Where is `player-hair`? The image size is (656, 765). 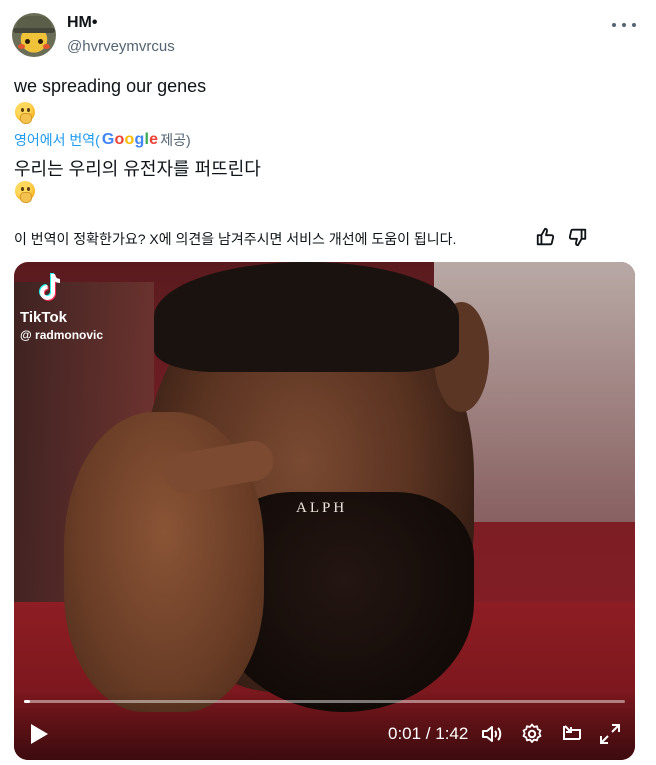
player-hair is located at coordinates (306, 317).